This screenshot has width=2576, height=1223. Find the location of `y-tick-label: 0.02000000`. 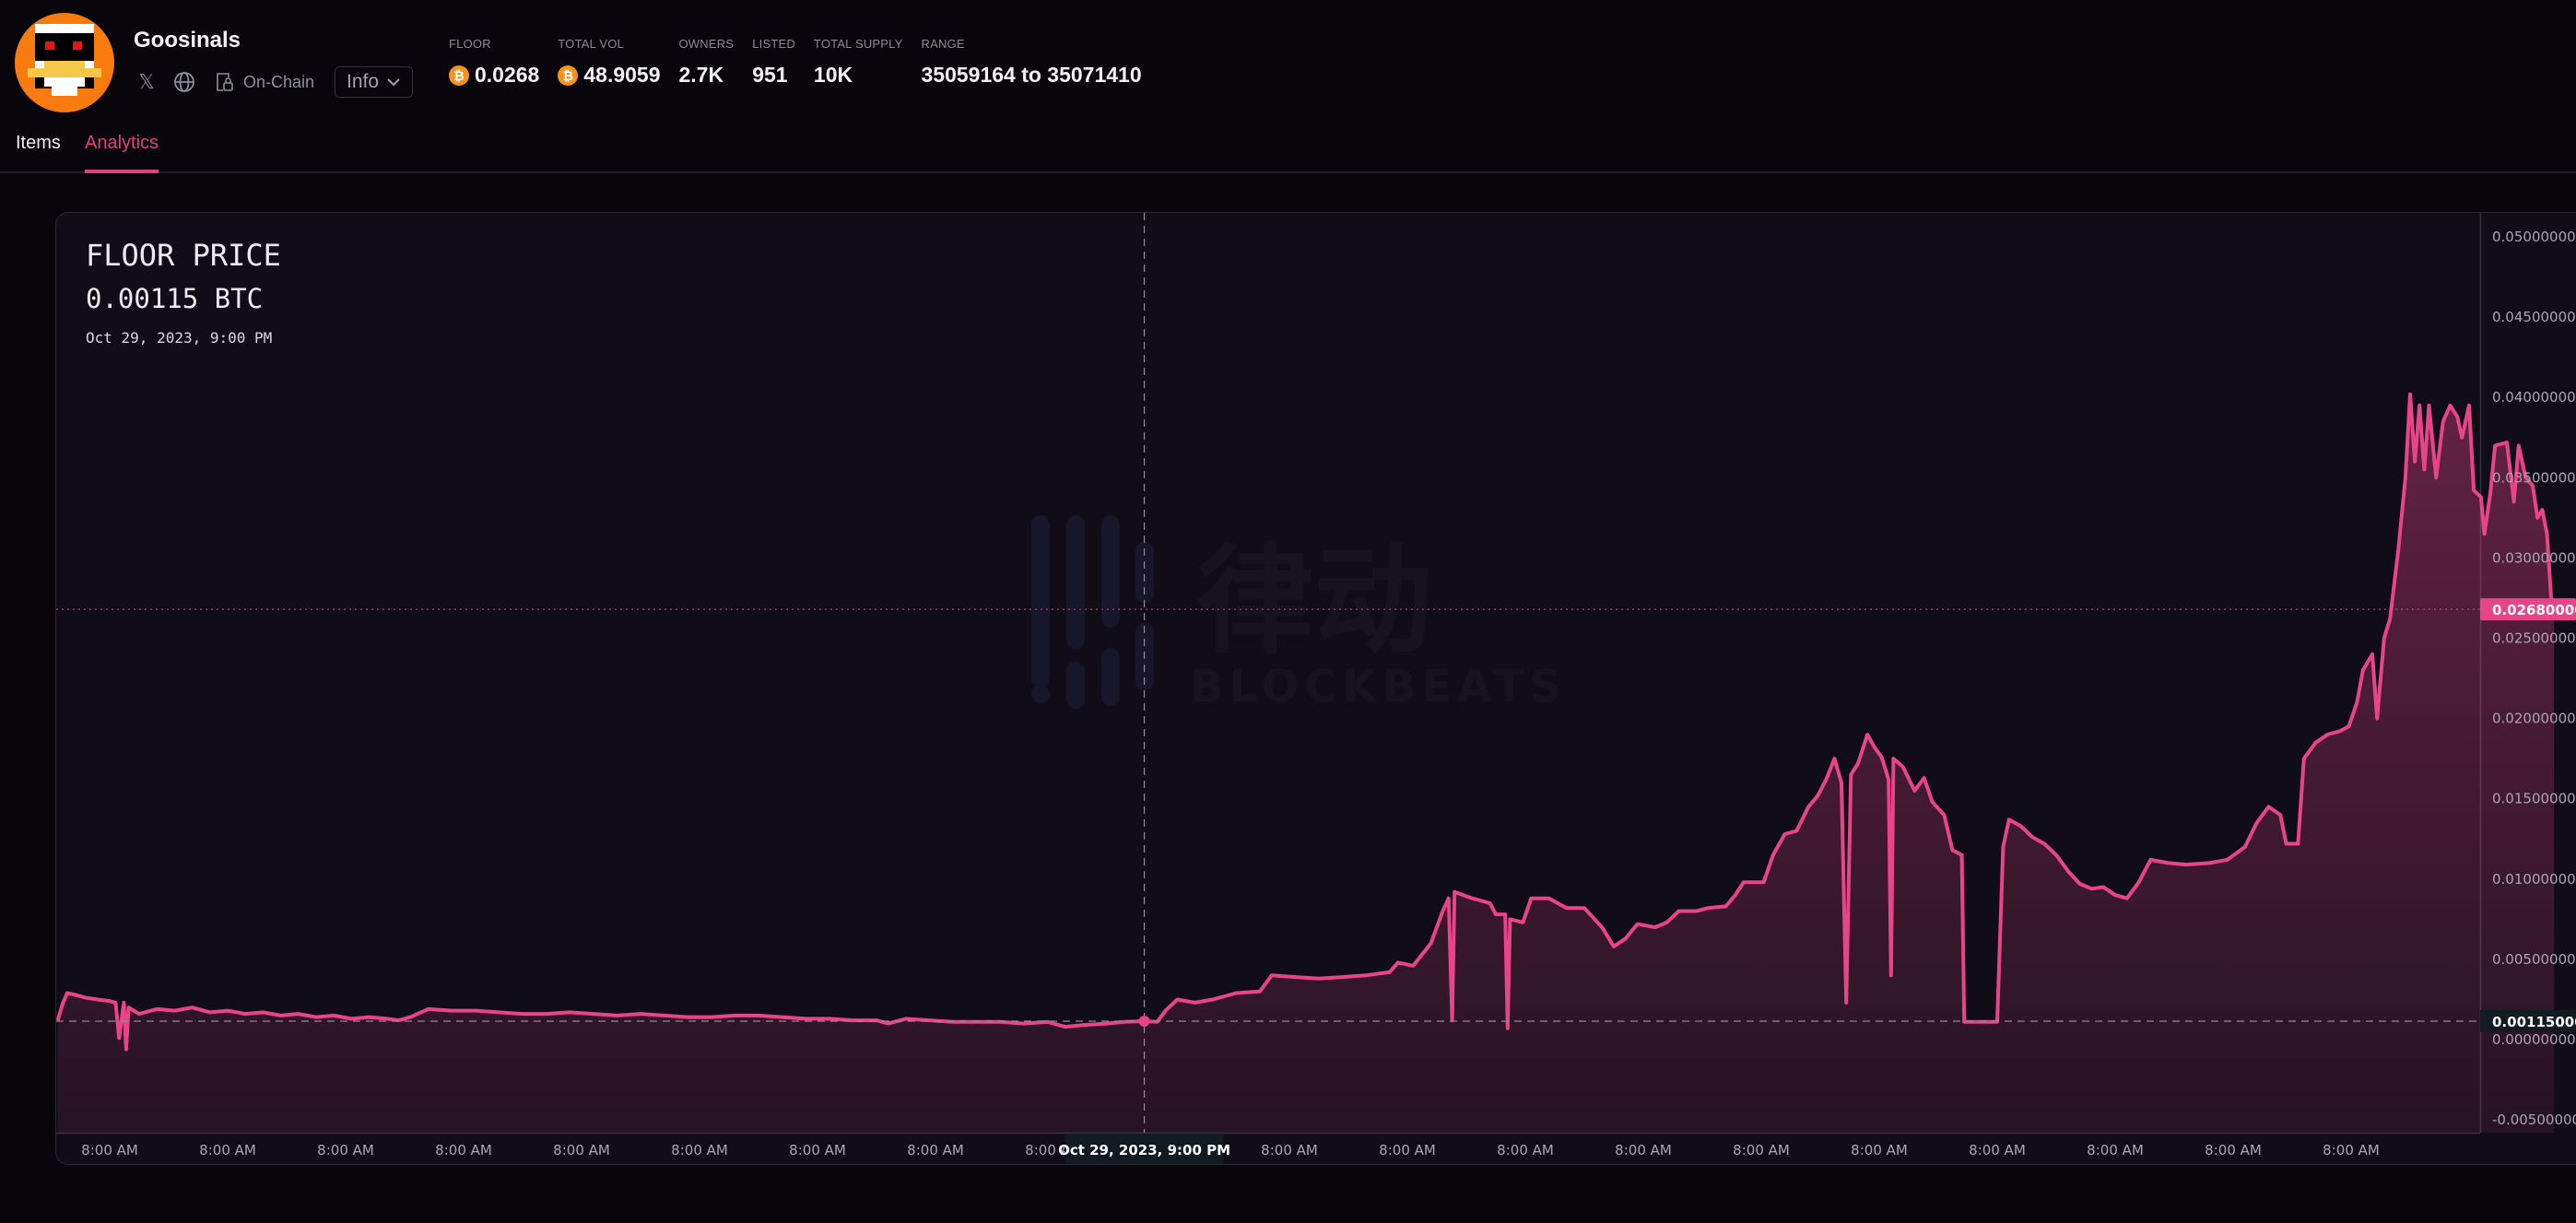

y-tick-label: 0.02000000 is located at coordinates (2534, 719).